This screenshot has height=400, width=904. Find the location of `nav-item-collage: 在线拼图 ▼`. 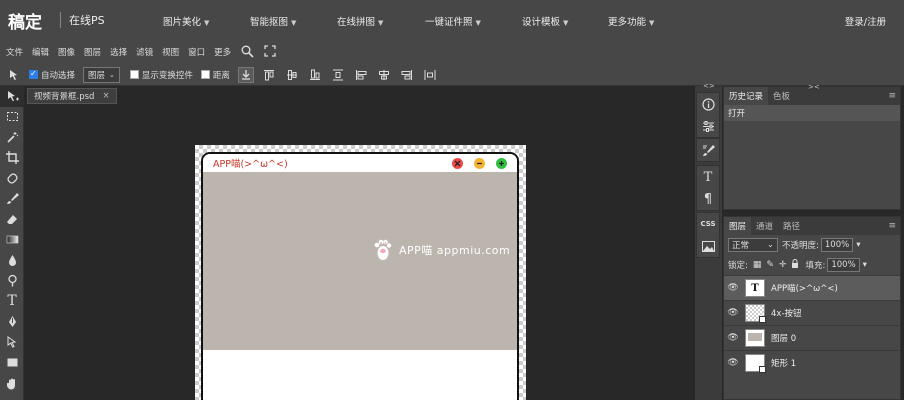

nav-item-collage: 在线拼图 ▼ is located at coordinates (360, 21).